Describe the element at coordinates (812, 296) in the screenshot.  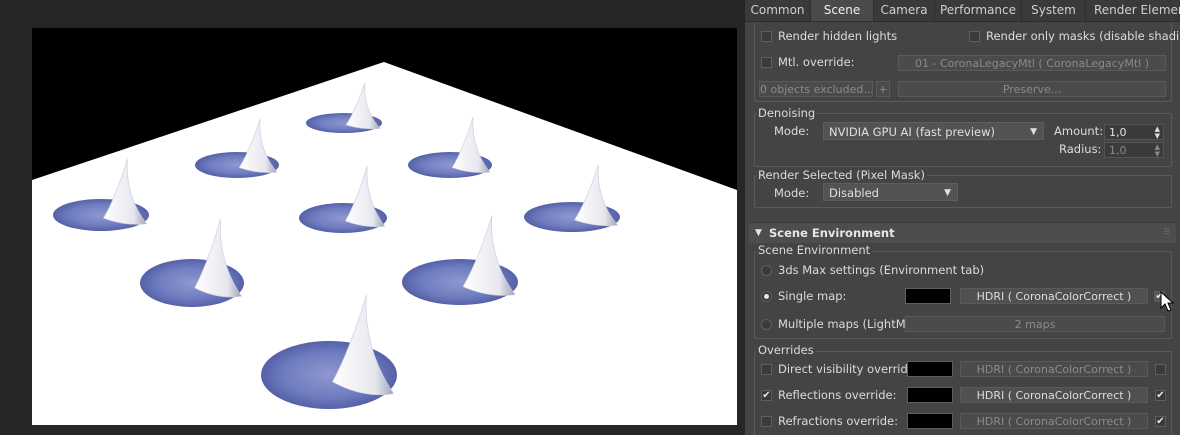
I see `env-single-map-label: Single map:` at that location.